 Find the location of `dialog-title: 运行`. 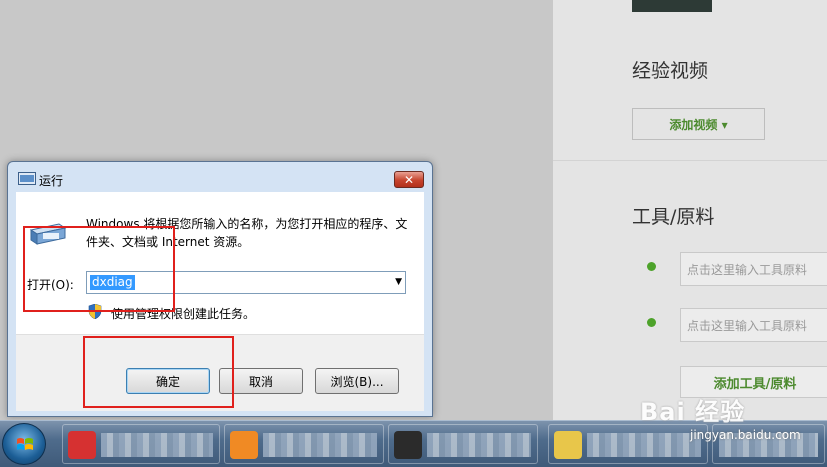

dialog-title: 运行 is located at coordinates (51, 181).